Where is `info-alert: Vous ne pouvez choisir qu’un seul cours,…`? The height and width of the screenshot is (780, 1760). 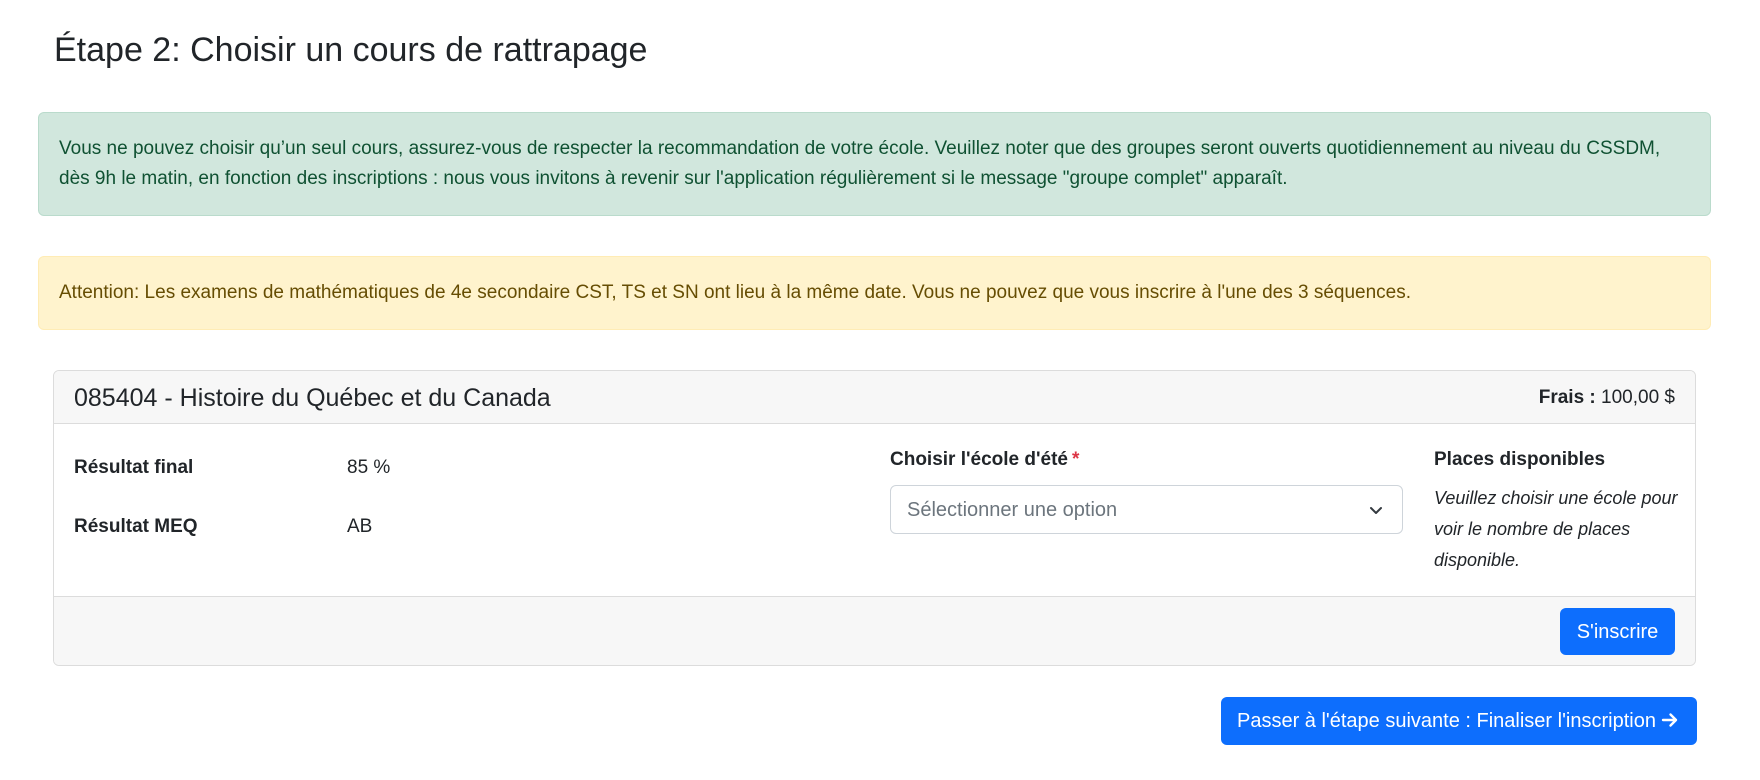
info-alert: Vous ne pouvez choisir qu’un seul cours,… is located at coordinates (874, 164).